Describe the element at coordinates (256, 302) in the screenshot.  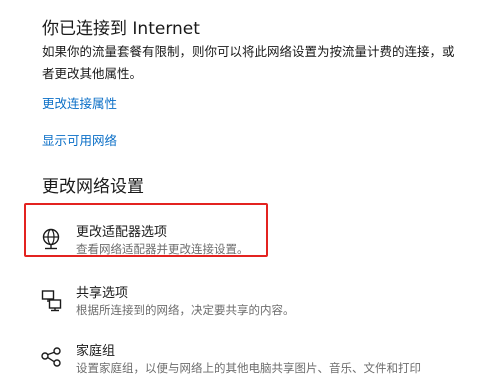
I see `sharing-options-item: 共享选项 根据所连接到的网络，决定要共享的内容。` at that location.